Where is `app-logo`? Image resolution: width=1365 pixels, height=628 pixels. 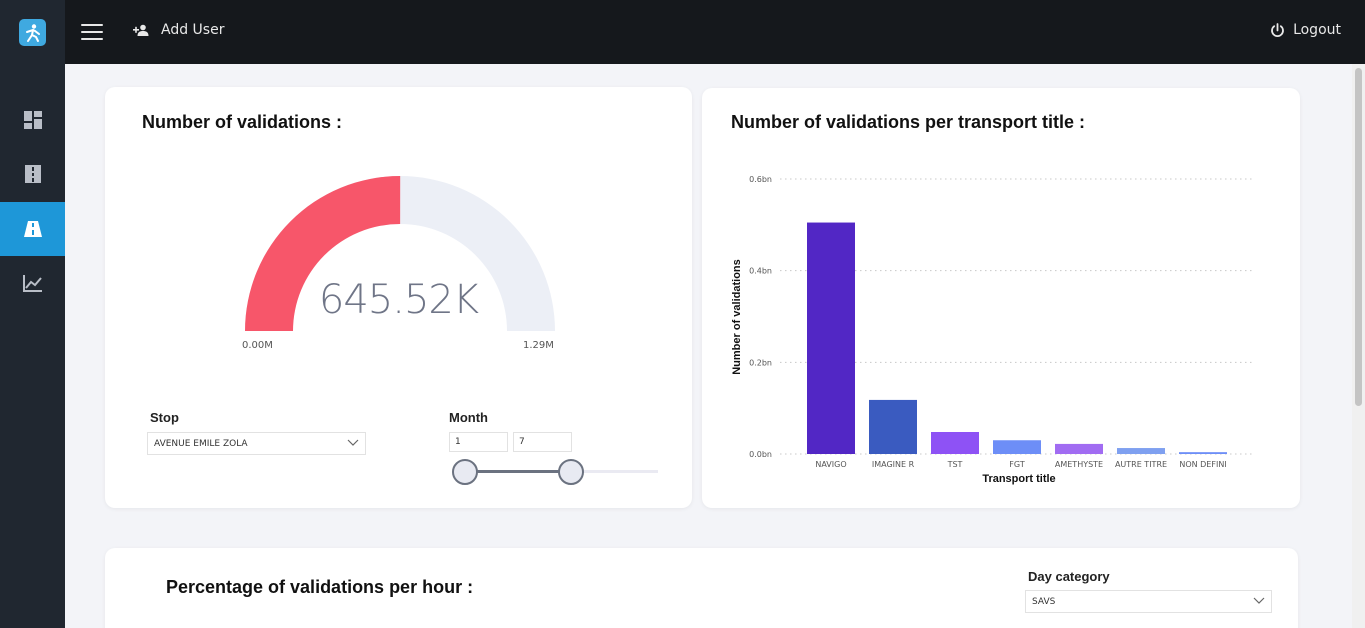 app-logo is located at coordinates (32, 32).